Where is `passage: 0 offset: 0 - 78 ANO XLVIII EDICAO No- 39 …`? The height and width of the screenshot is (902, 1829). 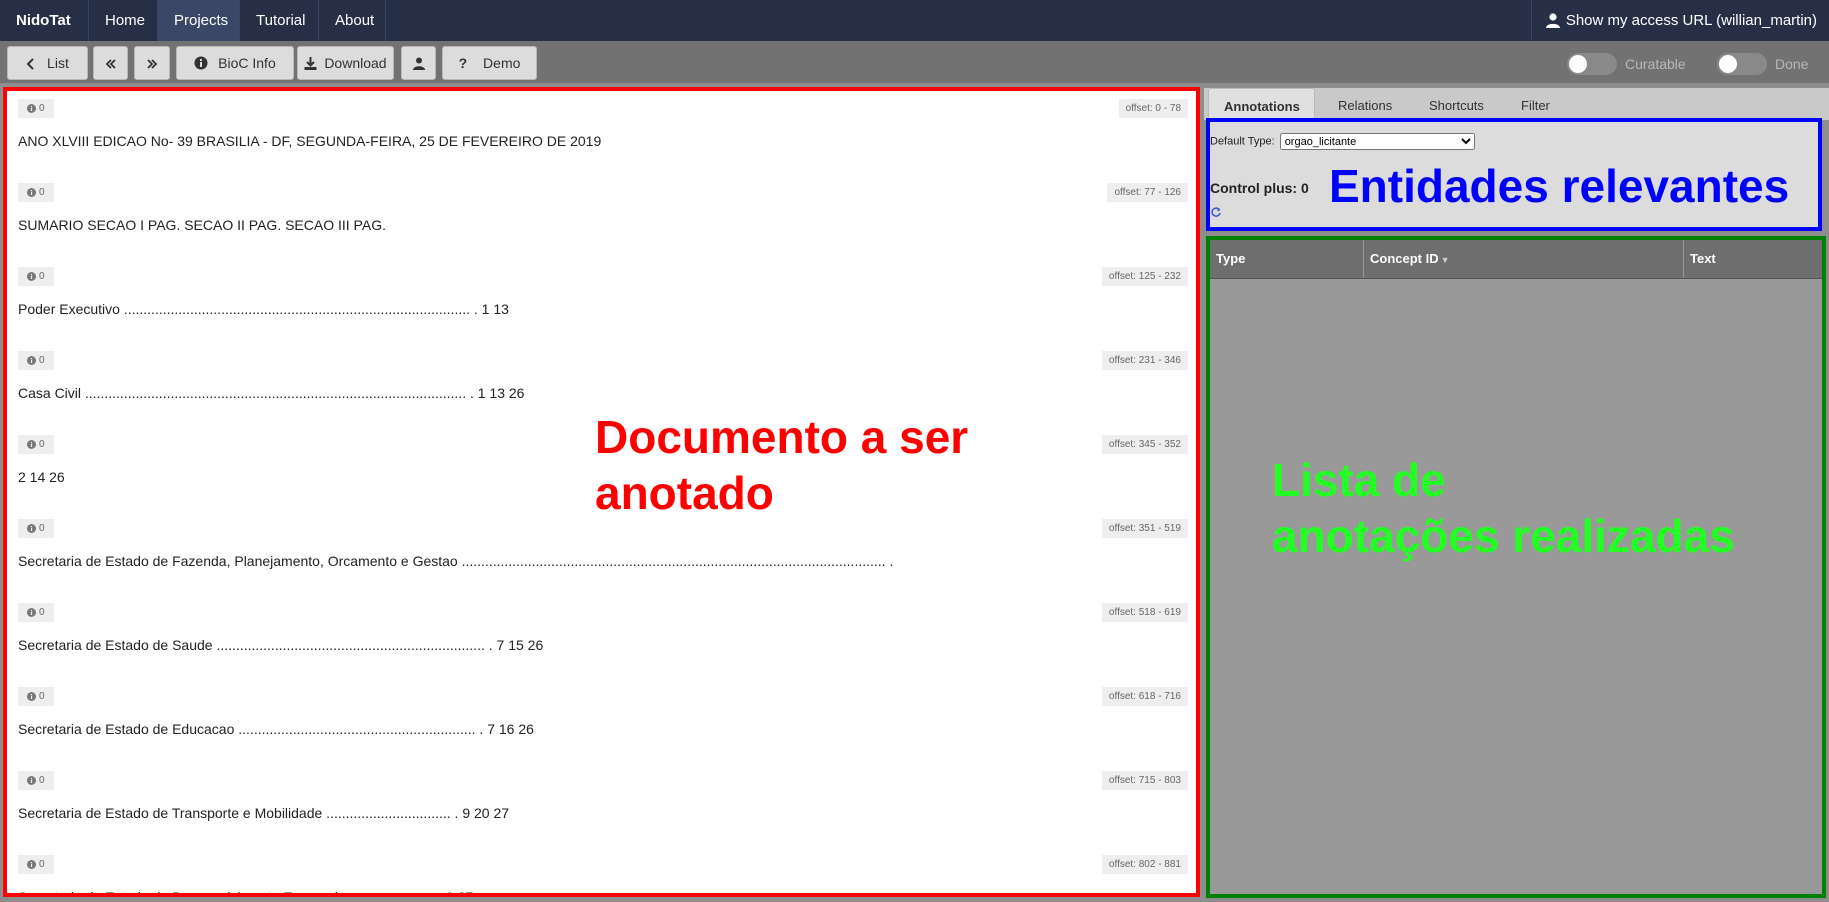 passage: 0 offset: 0 - 78 ANO XLVIII EDICAO No- 39 … is located at coordinates (601, 137).